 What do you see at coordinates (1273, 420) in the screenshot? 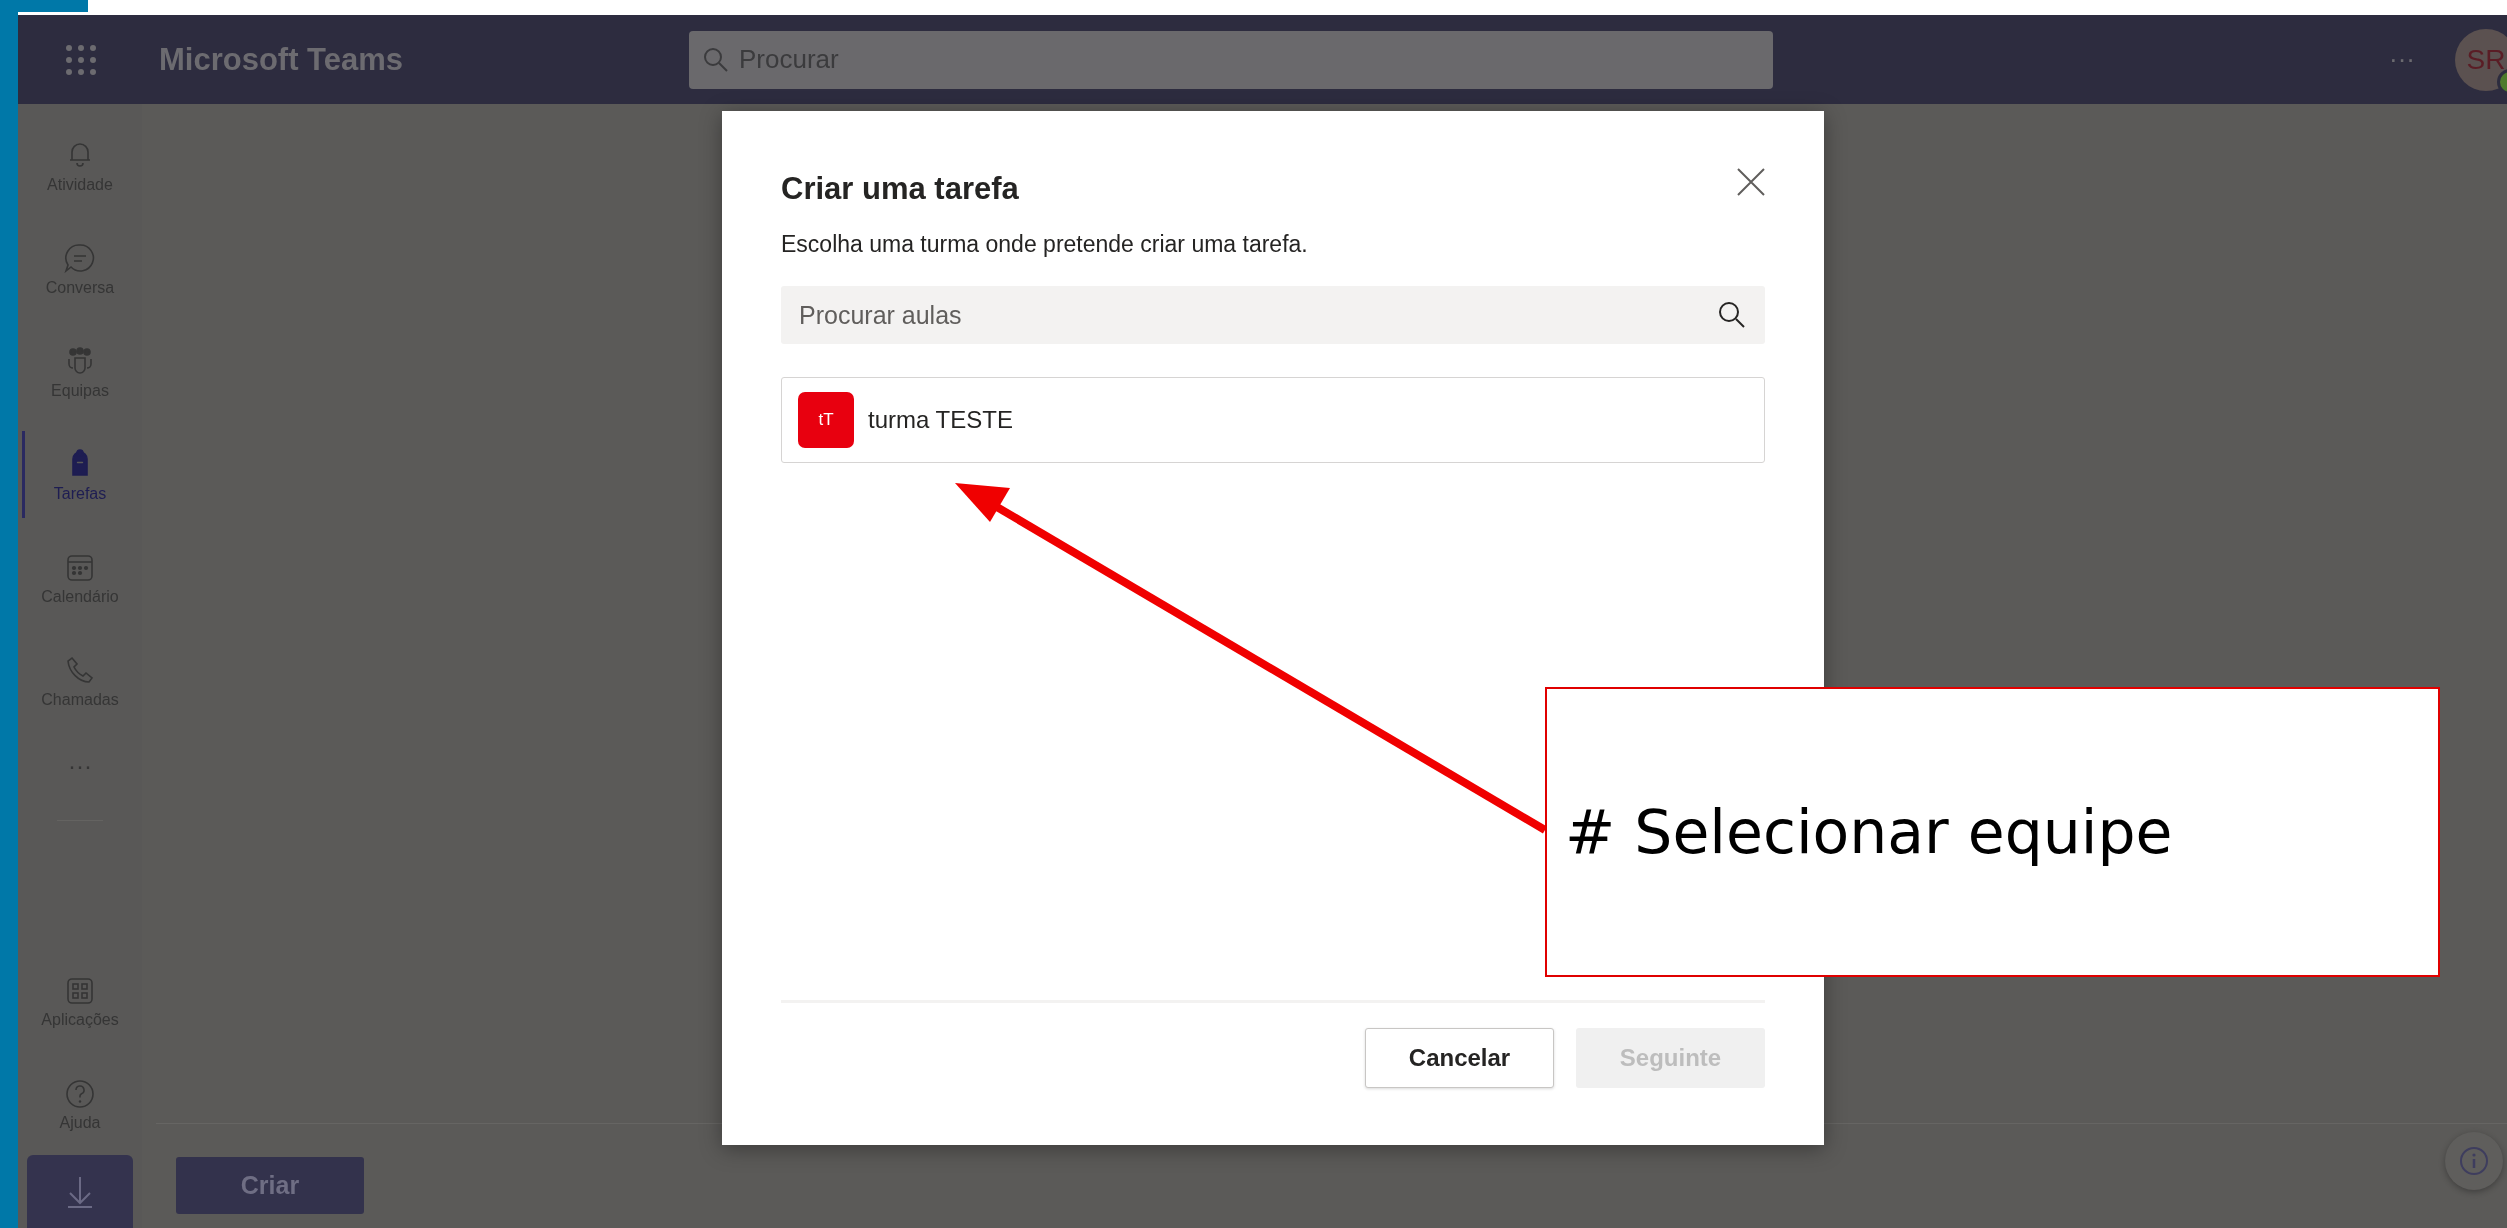
I see `class-list-item: tT turma TESTE` at bounding box center [1273, 420].